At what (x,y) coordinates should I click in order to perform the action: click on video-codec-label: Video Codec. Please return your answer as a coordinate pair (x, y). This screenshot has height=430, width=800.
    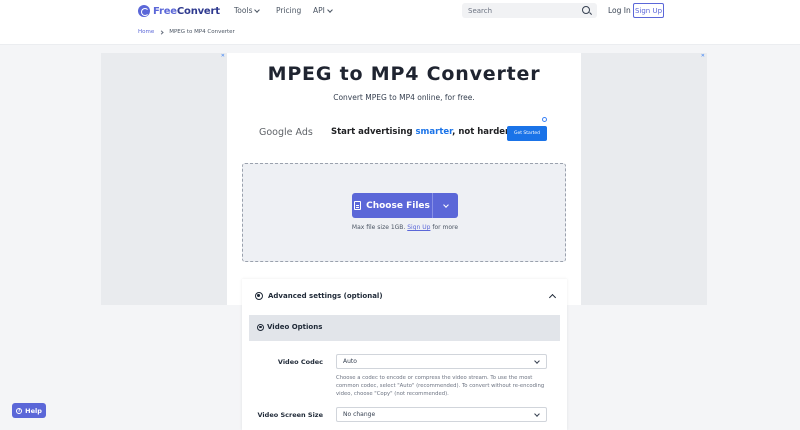
    Looking at the image, I should click on (300, 362).